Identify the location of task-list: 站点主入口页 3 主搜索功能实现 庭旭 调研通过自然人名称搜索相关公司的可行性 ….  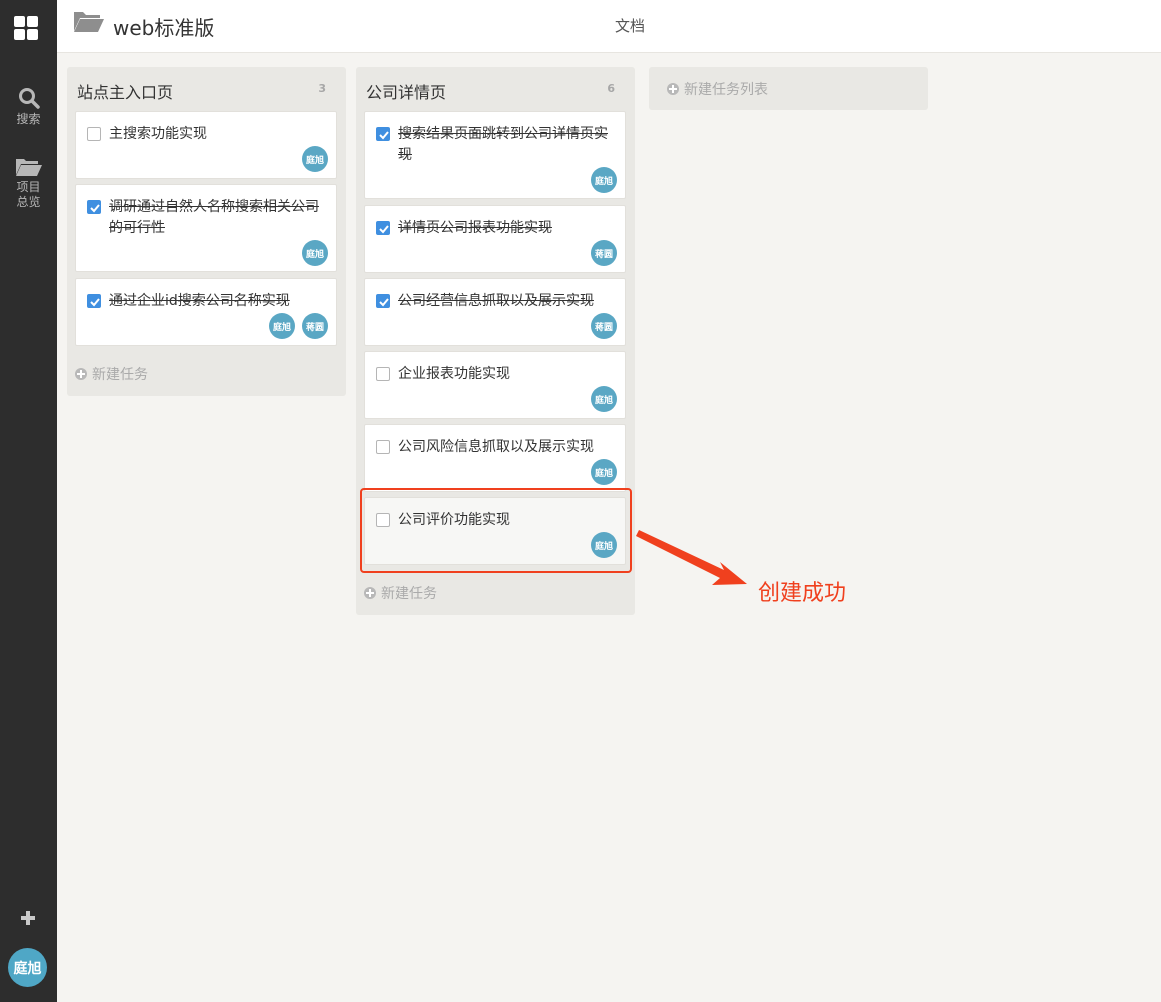
(206, 231).